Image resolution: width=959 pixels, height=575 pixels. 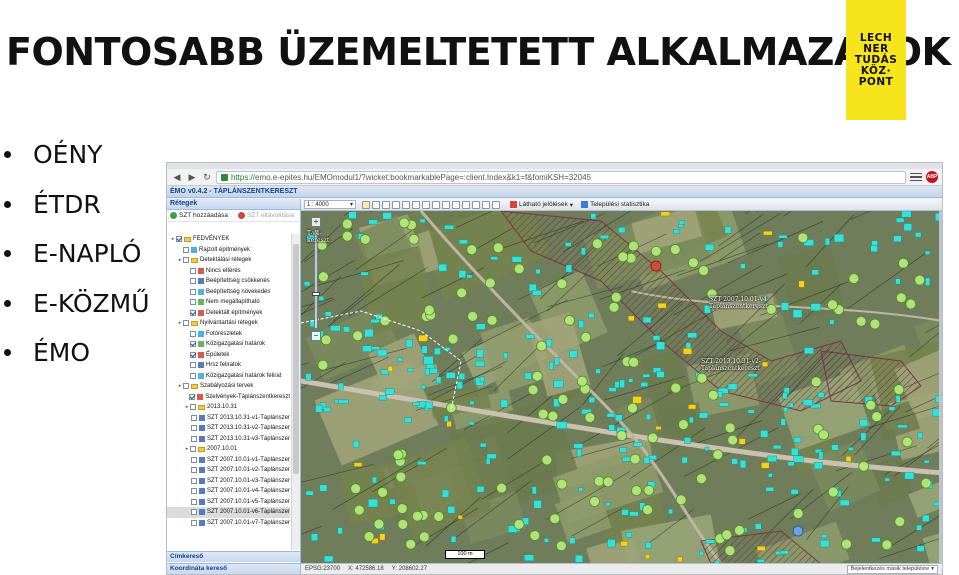 I want to click on layer-tree-item: SZT 2013.10.31-v2-Táplánszen, so click(x=228, y=428).